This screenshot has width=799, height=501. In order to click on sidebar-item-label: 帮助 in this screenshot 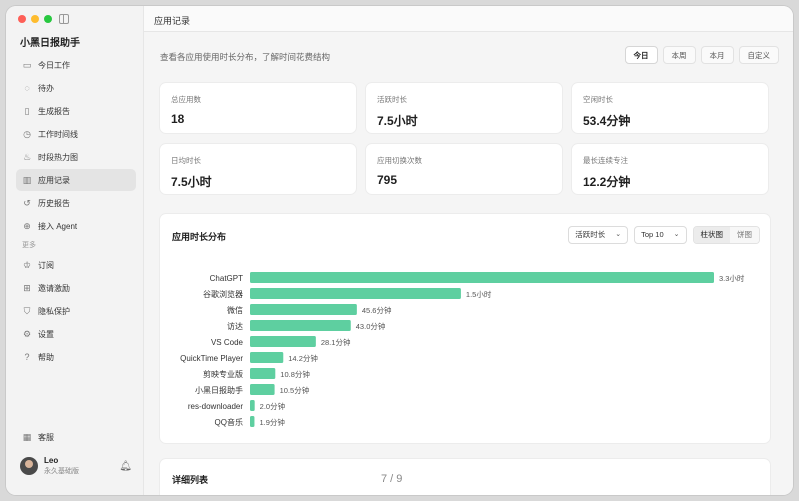, I will do `click(46, 357)`.